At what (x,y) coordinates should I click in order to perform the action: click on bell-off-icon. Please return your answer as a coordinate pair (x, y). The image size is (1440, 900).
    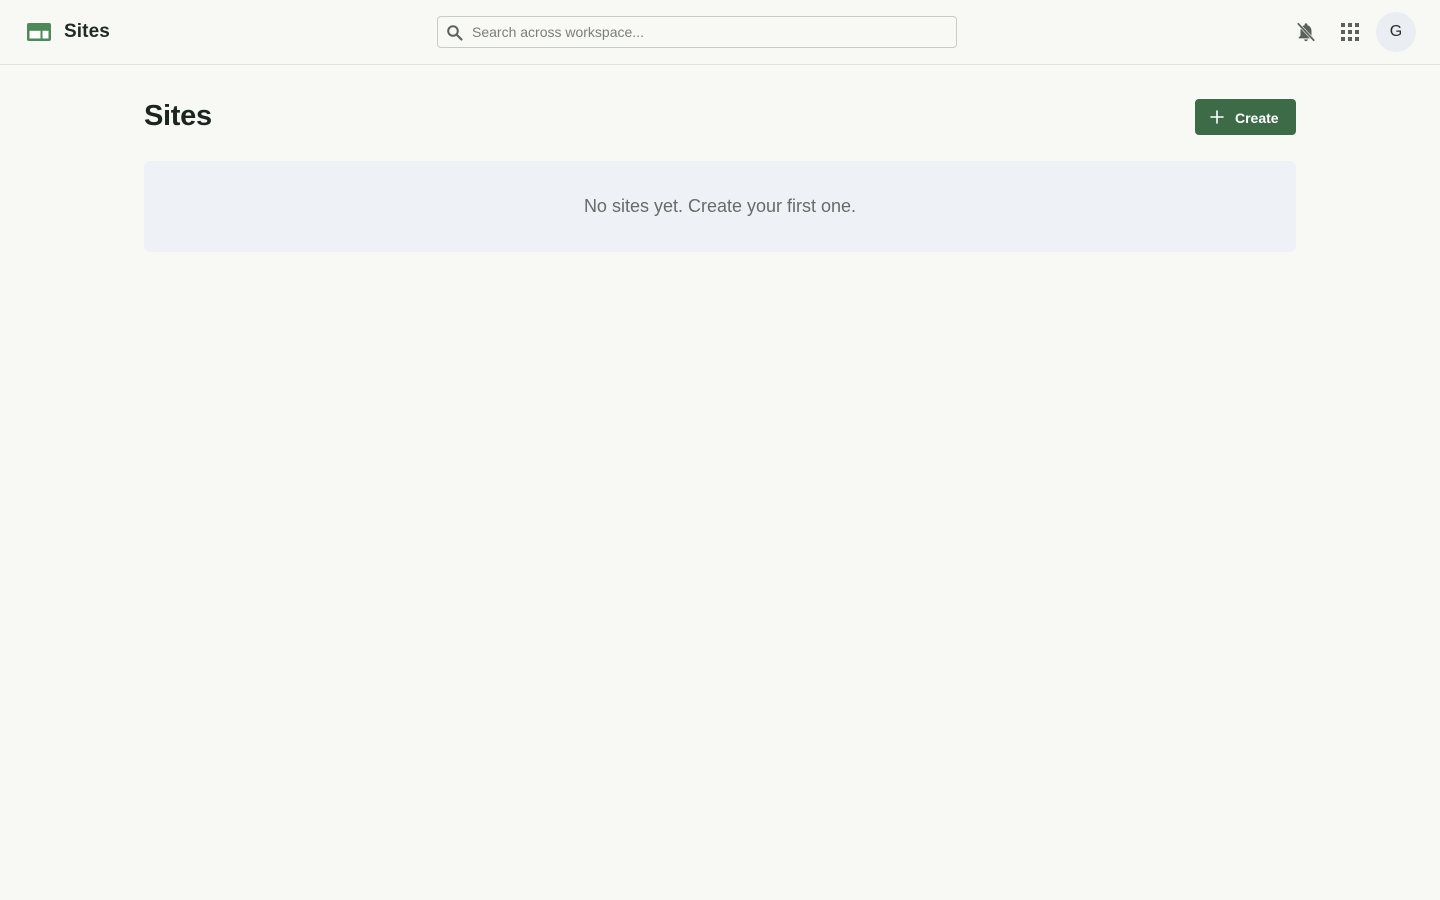
    Looking at the image, I should click on (1306, 32).